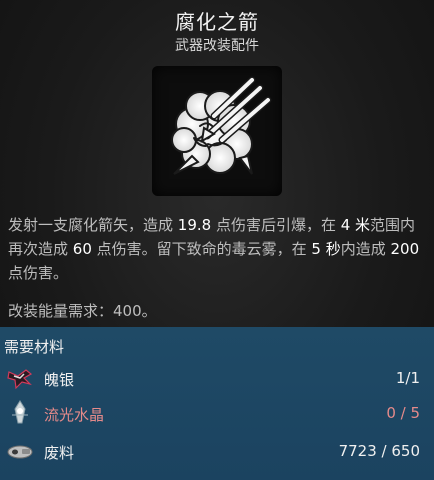 Image resolution: width=434 pixels, height=480 pixels. What do you see at coordinates (74, 415) in the screenshot?
I see `material-name: 流光水晶` at bounding box center [74, 415].